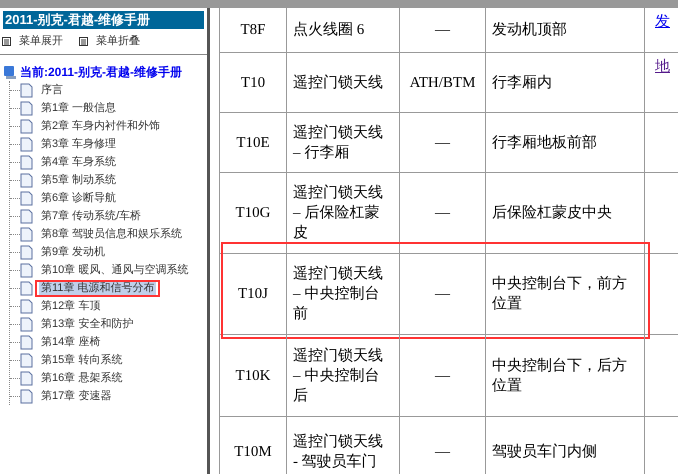 The image size is (678, 474). What do you see at coordinates (91, 216) in the screenshot?
I see `tree-item: 第7章 传动系统/车桥` at bounding box center [91, 216].